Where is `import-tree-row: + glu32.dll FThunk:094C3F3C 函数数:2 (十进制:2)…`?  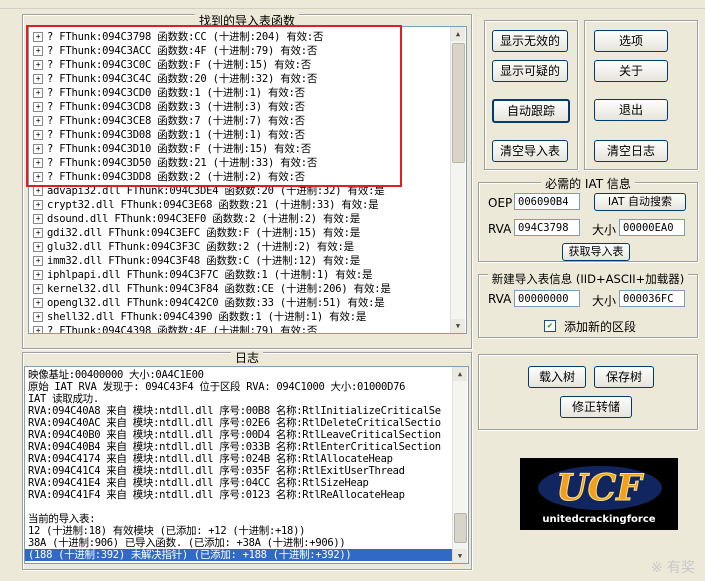 import-tree-row: + glu32.dll FThunk:094C3F3C 函数数:2 (十进制:2)… is located at coordinates (193, 247).